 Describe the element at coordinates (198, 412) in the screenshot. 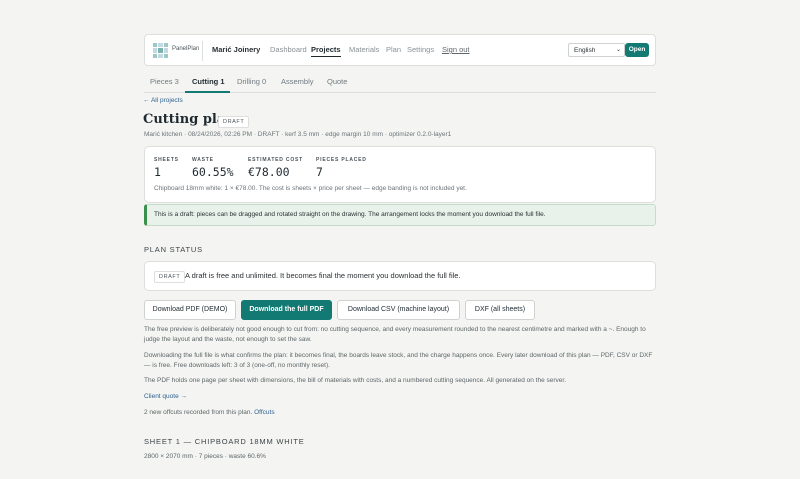

I see `offcuts-text: 2 new offcuts recorded from this plan.` at that location.